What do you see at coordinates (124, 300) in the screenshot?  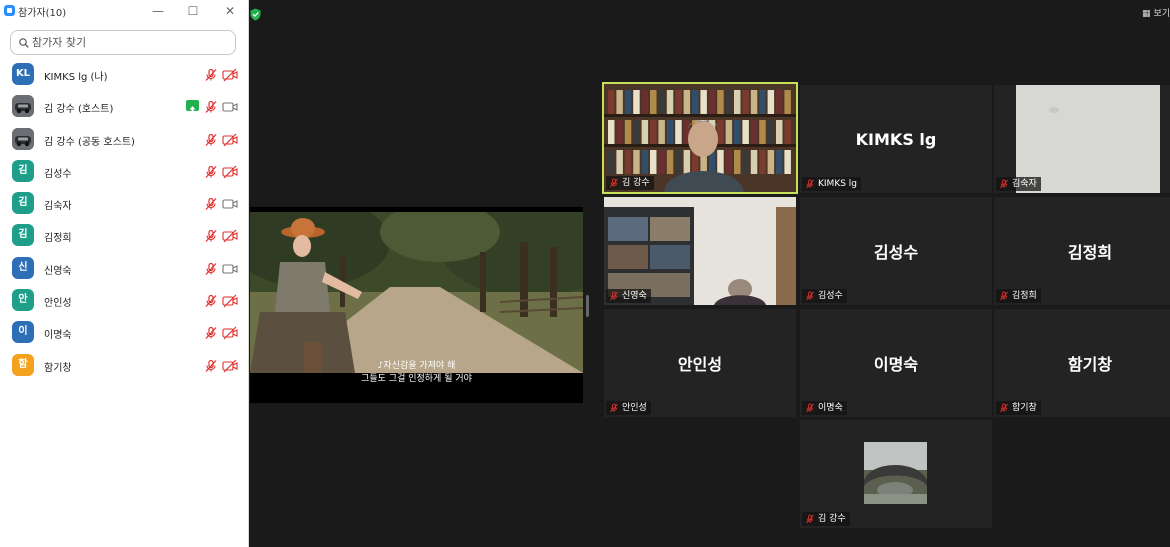 I see `participant-row: 안 안인성` at bounding box center [124, 300].